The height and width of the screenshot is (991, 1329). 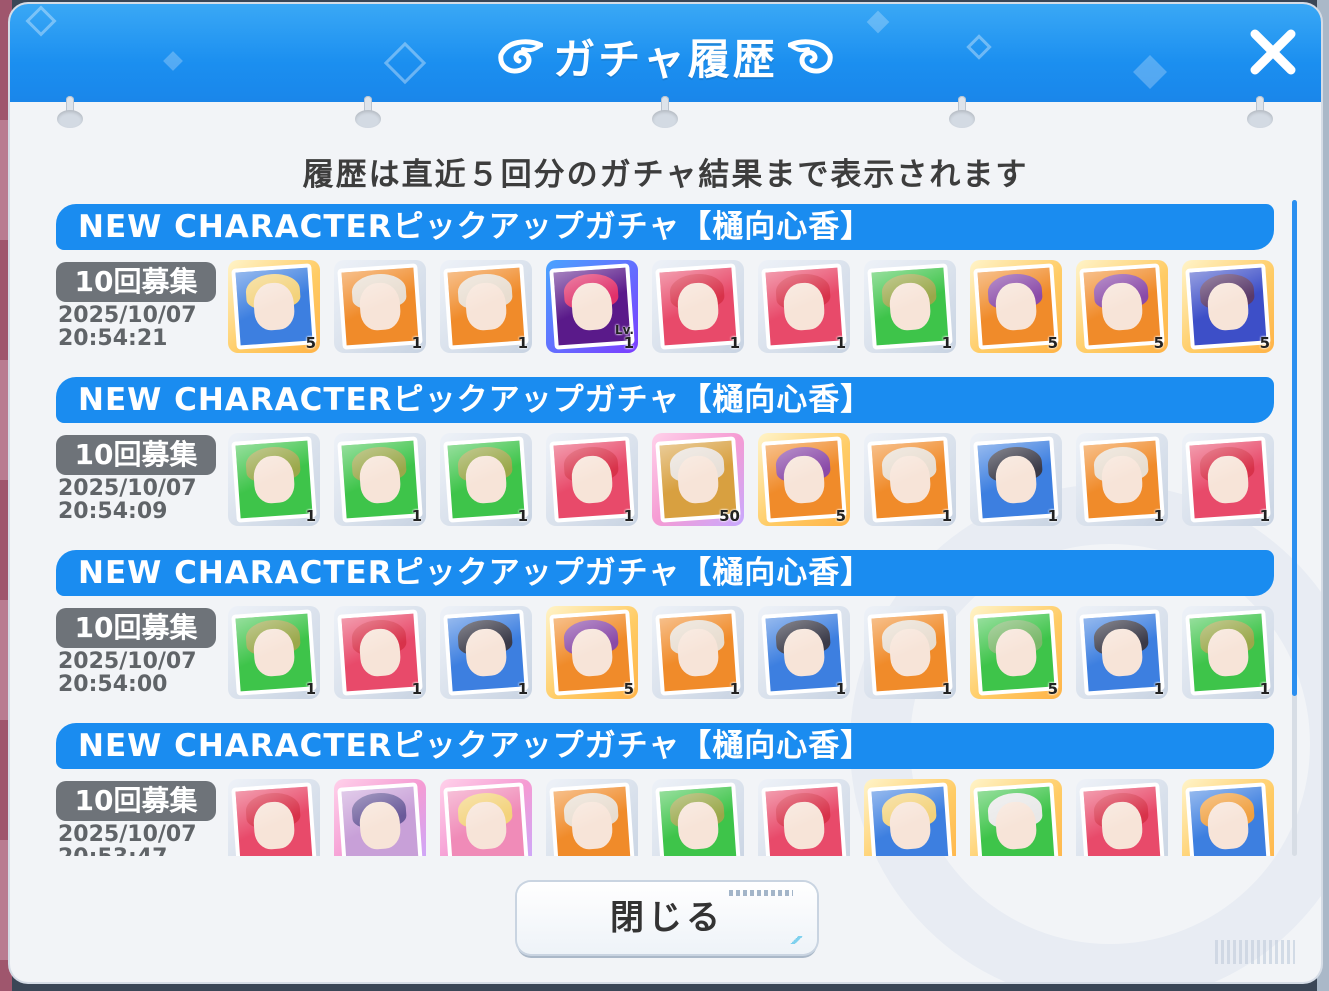 What do you see at coordinates (113, 684) in the screenshot?
I see `pull-time: 20:54:00` at bounding box center [113, 684].